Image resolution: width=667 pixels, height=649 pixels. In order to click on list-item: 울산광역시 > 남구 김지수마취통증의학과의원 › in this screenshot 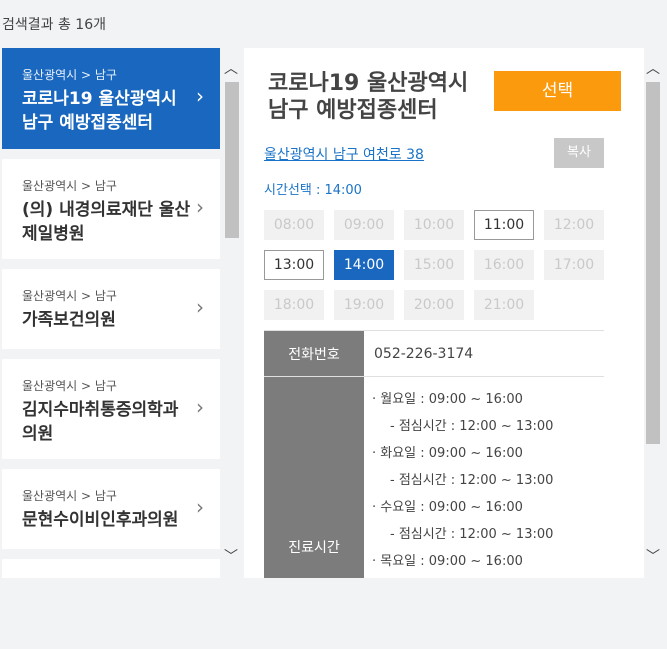, I will do `click(111, 409)`.